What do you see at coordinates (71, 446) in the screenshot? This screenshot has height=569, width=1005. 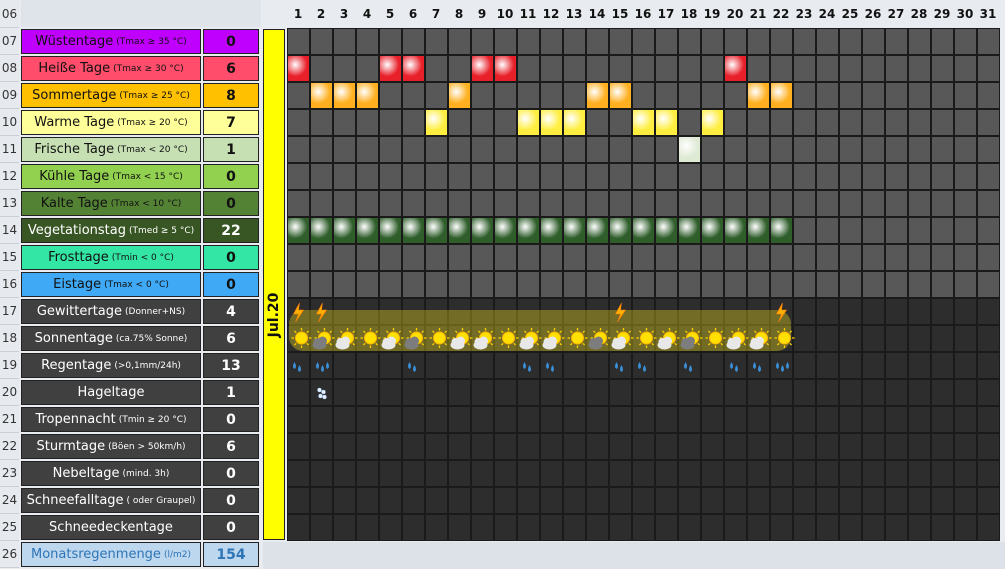 I see `category-name: Sturmtage` at bounding box center [71, 446].